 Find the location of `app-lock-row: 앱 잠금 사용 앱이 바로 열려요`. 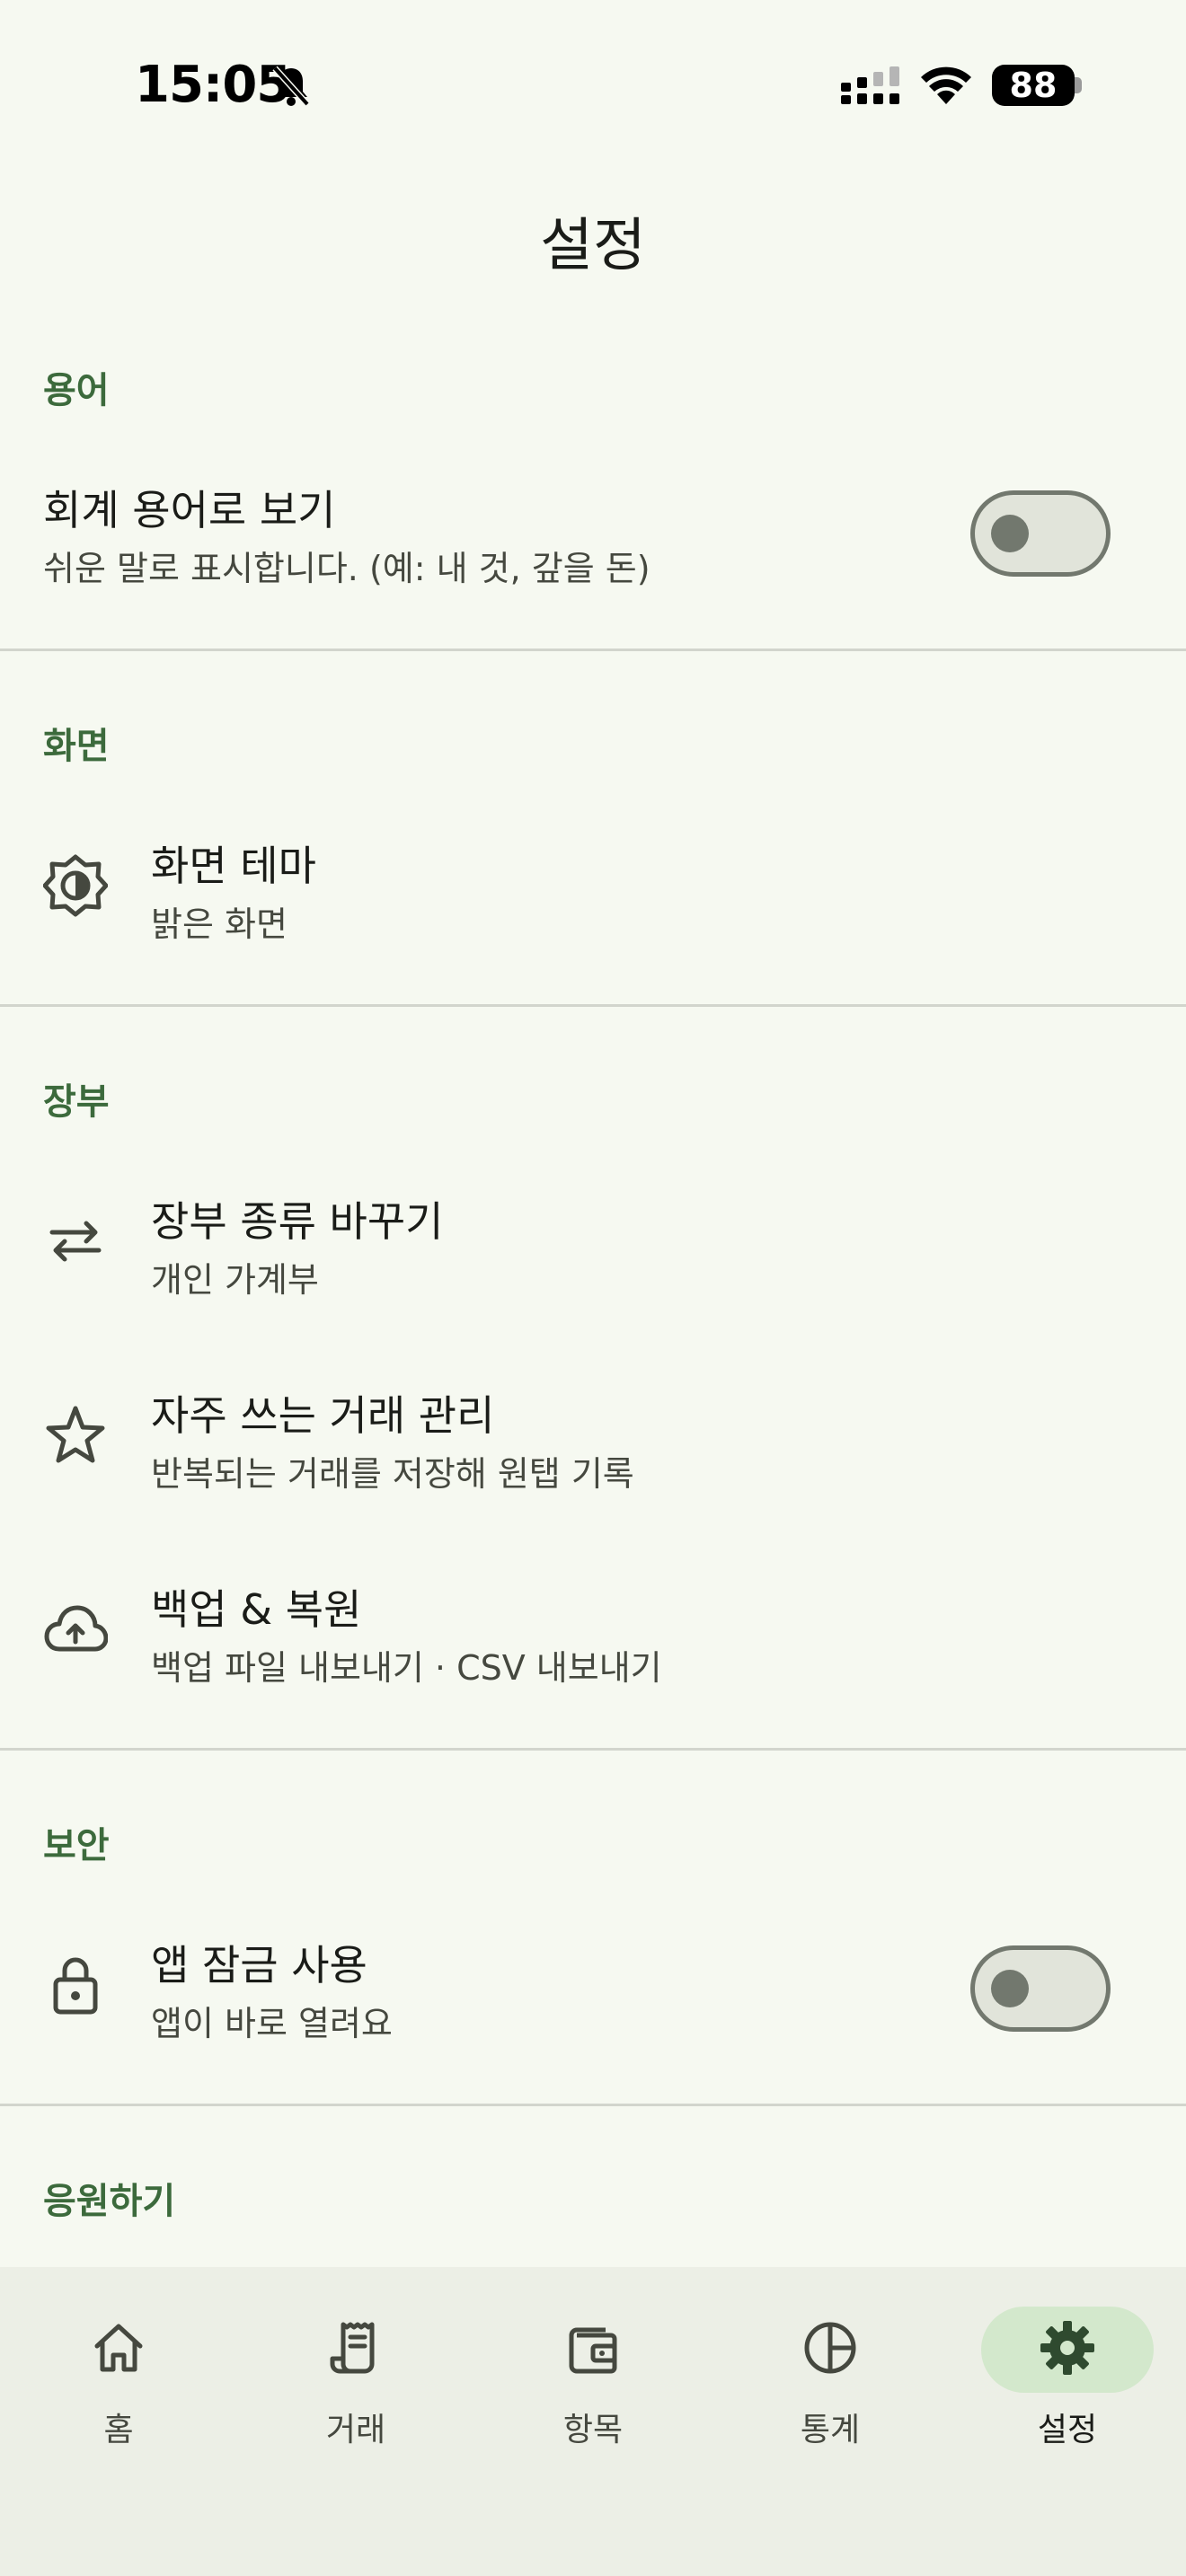

app-lock-row: 앱 잠금 사용 앱이 바로 열려요 is located at coordinates (593, 1989).